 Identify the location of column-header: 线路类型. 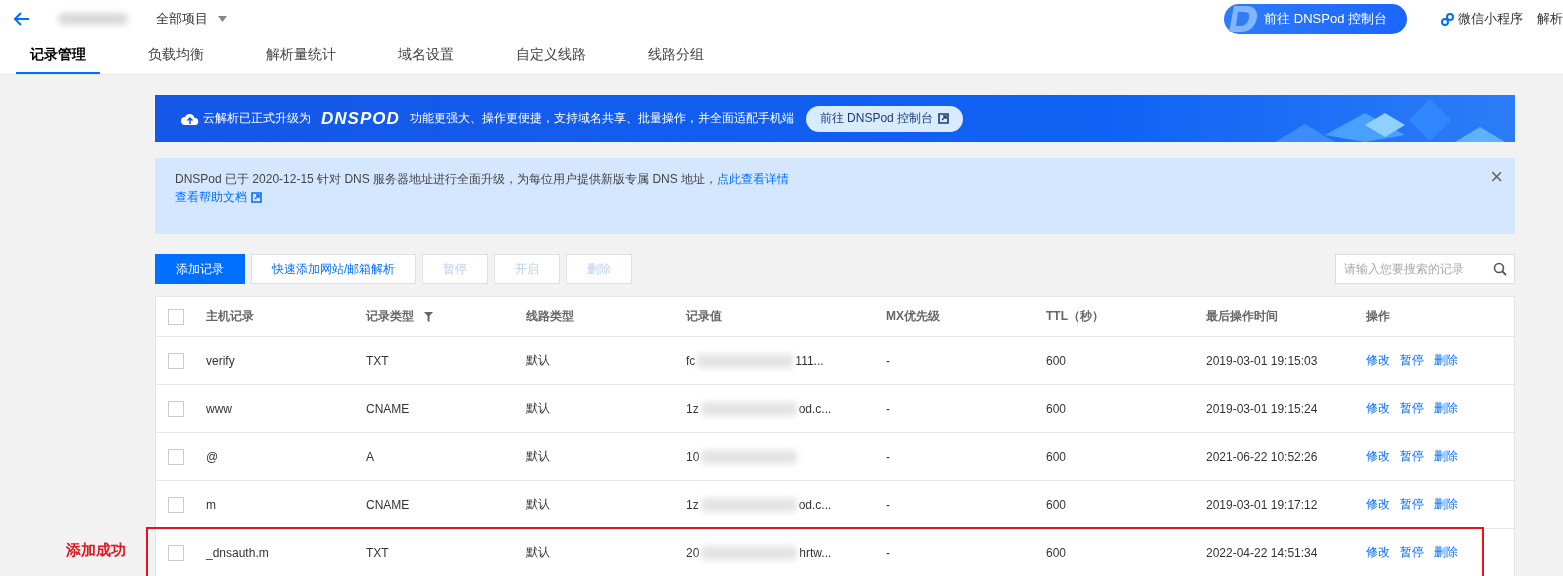
(550, 316).